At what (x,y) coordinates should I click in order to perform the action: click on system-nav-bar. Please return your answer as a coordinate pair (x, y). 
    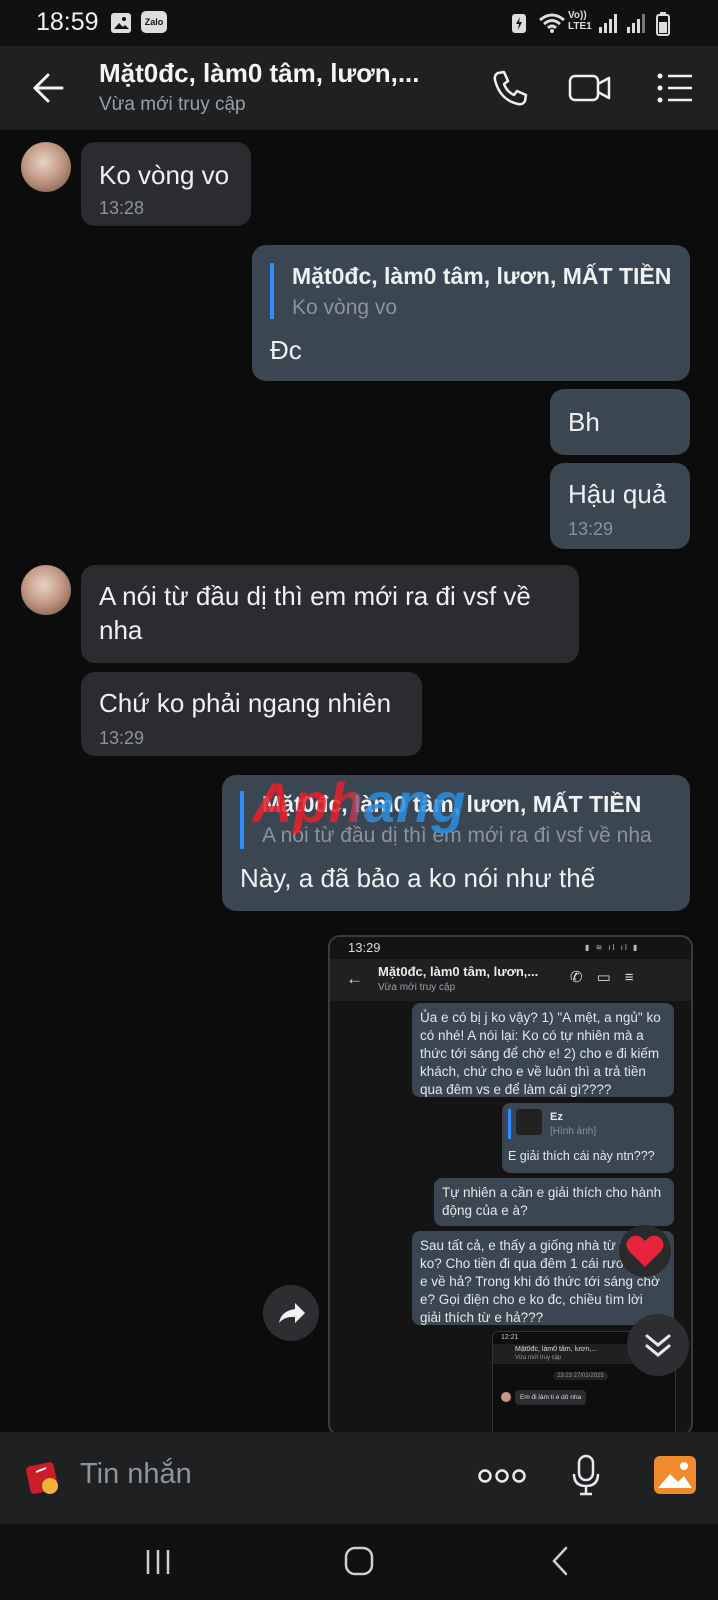
    Looking at the image, I should click on (359, 1562).